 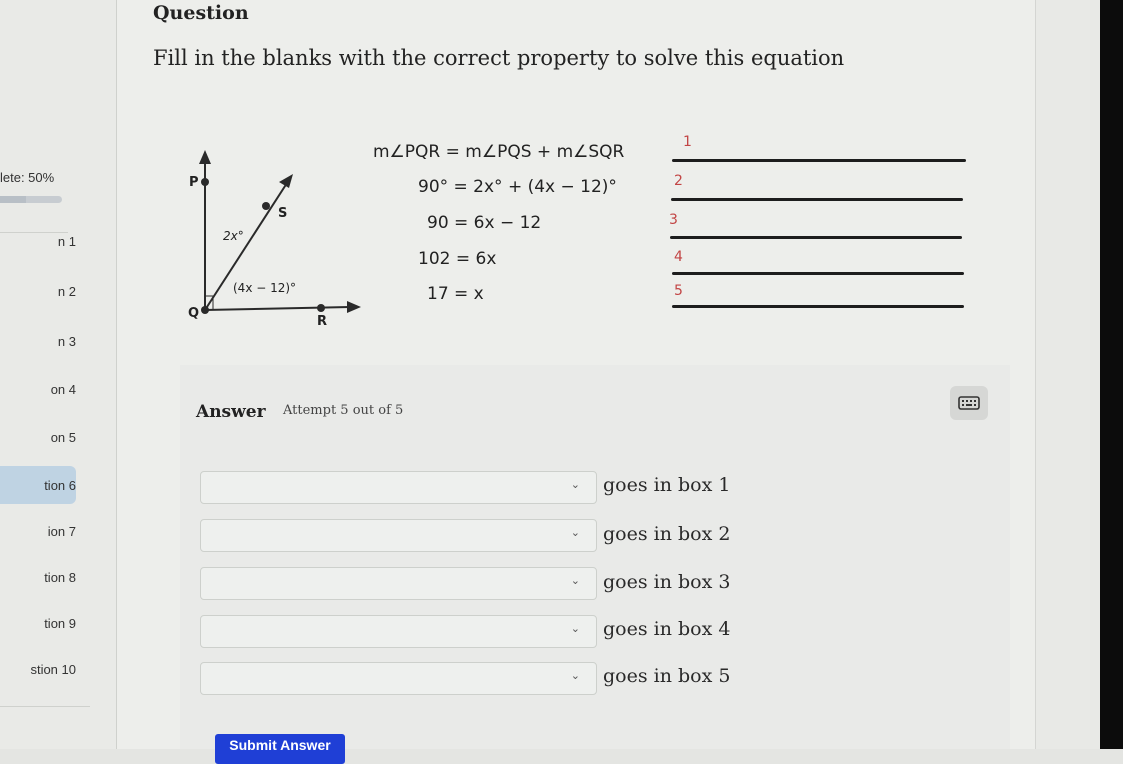 I want to click on arrowhead-up, so click(x=205, y=157).